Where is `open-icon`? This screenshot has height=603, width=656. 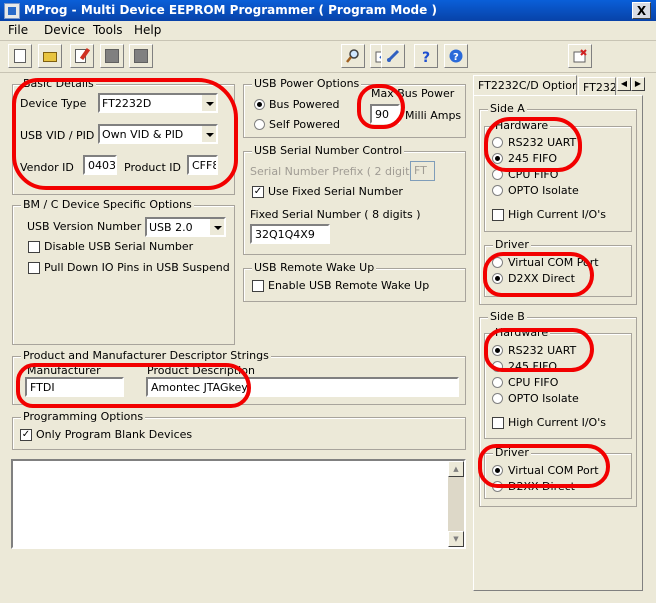 open-icon is located at coordinates (50, 57).